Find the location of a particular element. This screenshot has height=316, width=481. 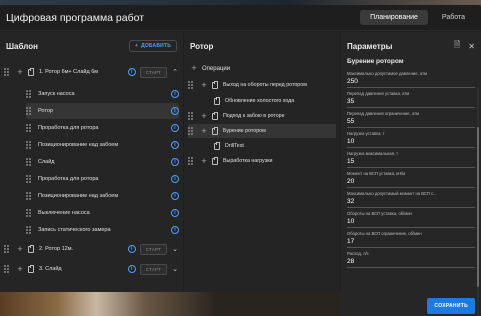

template-subitem: Слайд i is located at coordinates (102, 162).